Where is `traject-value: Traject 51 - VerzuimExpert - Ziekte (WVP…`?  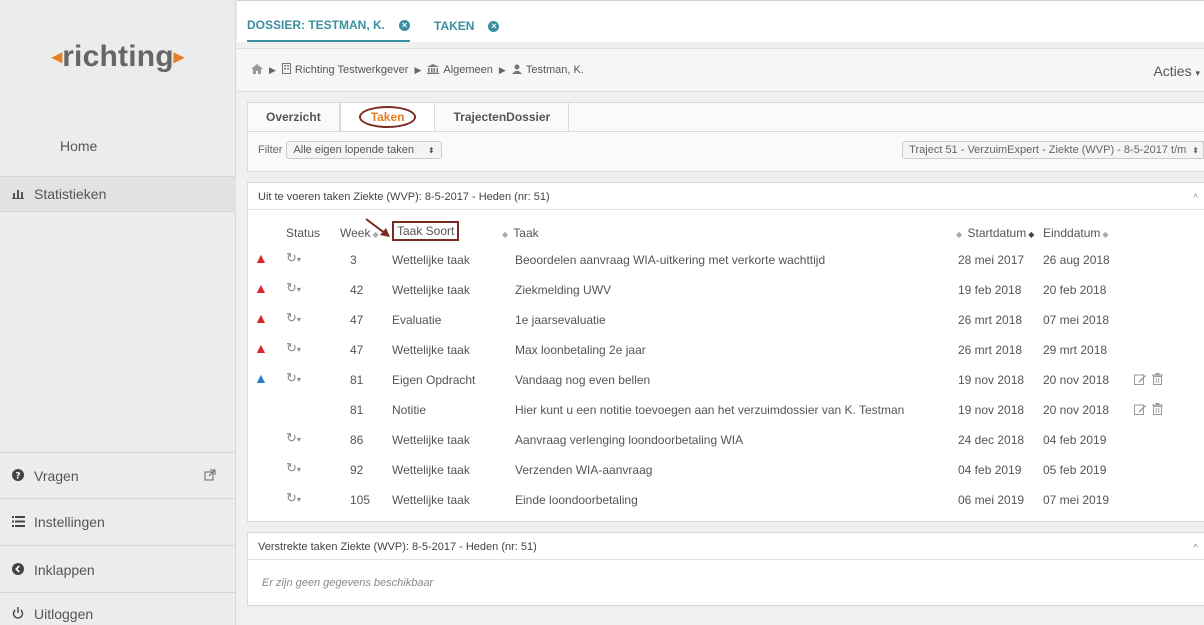
traject-value: Traject 51 - VerzuimExpert - Ziekte (WVP… is located at coordinates (1048, 150).